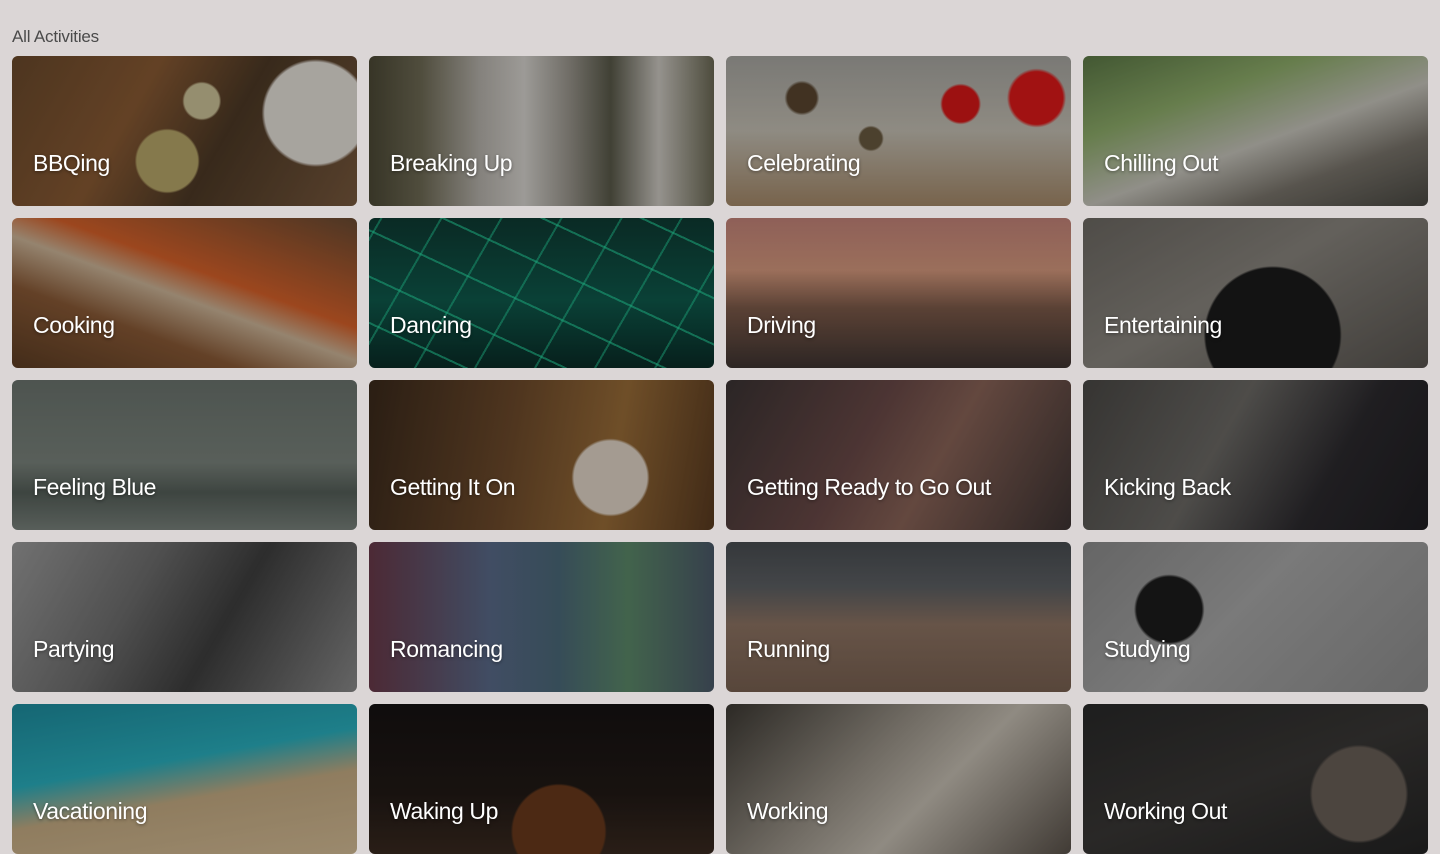  Describe the element at coordinates (184, 293) in the screenshot. I see `activity-tile-cooking: Cooking` at that location.